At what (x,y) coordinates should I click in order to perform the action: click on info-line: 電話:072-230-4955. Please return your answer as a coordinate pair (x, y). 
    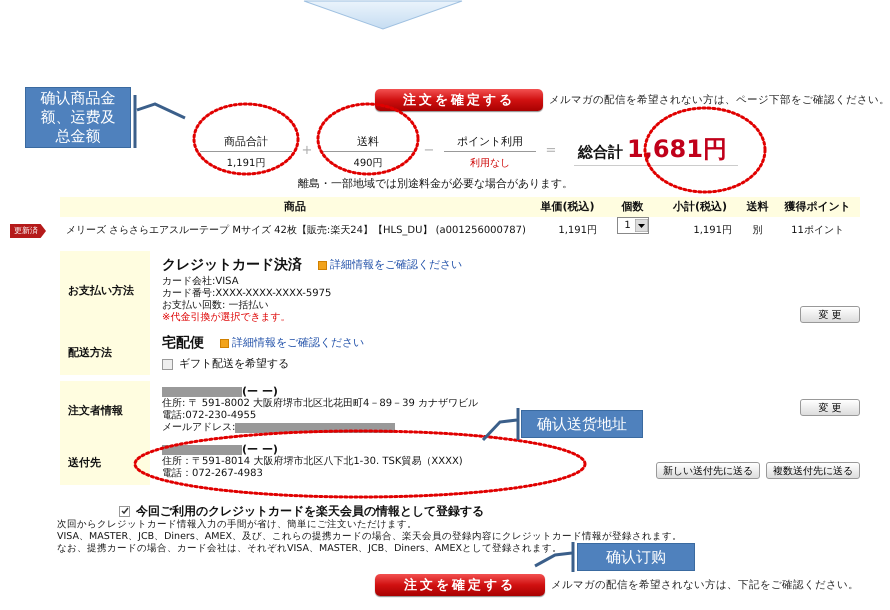
    Looking at the image, I should click on (209, 416).